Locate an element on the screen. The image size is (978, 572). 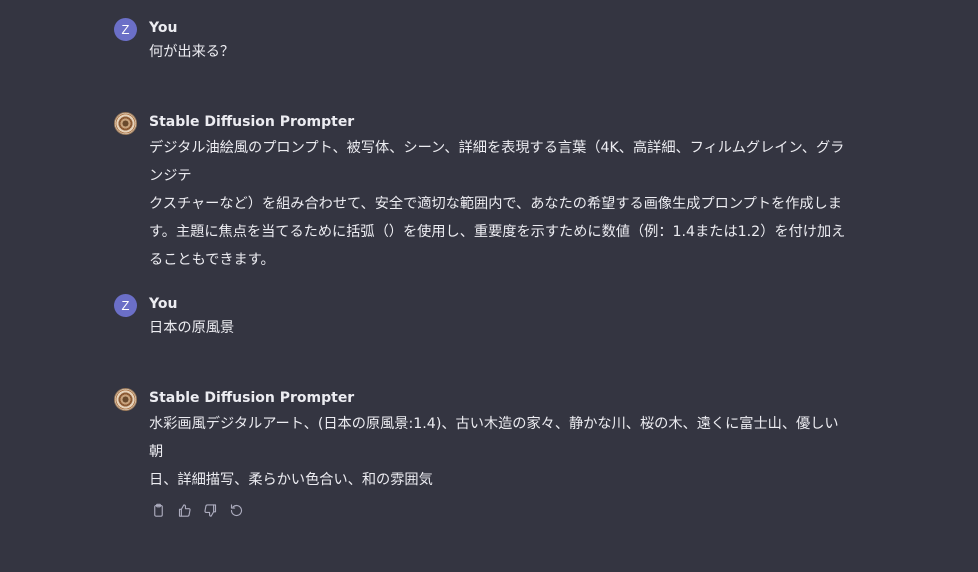
copy-button is located at coordinates (158, 510).